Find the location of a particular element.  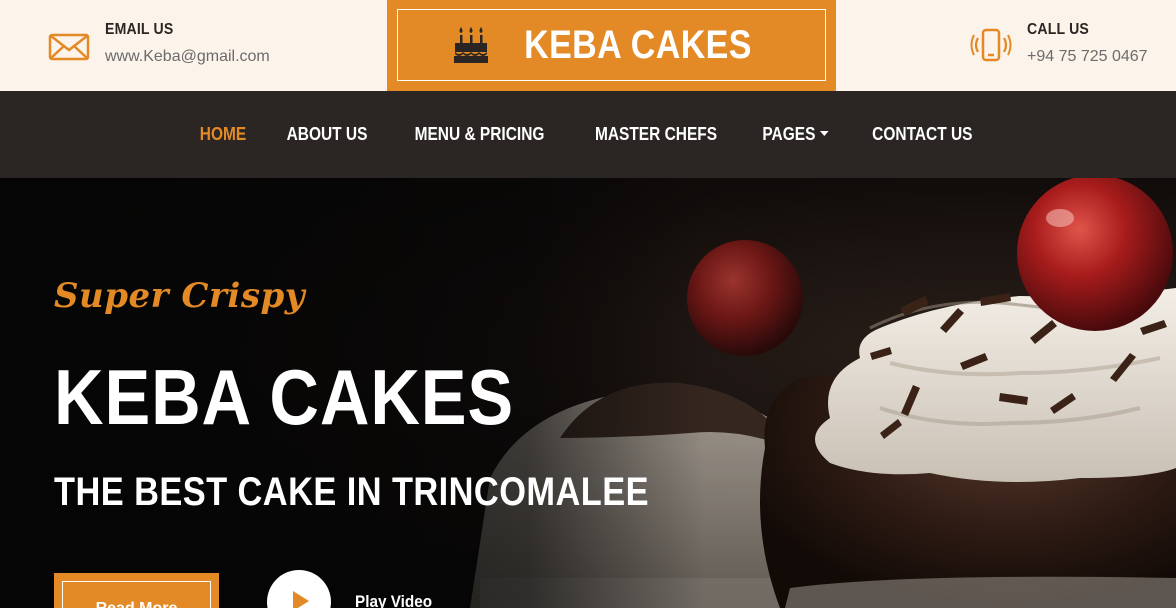

play-video-label: Play Video is located at coordinates (393, 600).